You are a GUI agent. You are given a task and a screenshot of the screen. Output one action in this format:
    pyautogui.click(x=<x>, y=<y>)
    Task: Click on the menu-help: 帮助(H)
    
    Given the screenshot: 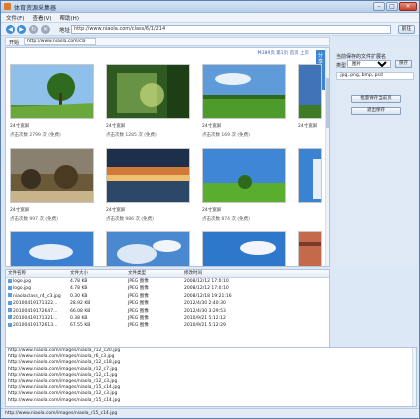 What is the action you would take?
    pyautogui.click(x=69, y=18)
    